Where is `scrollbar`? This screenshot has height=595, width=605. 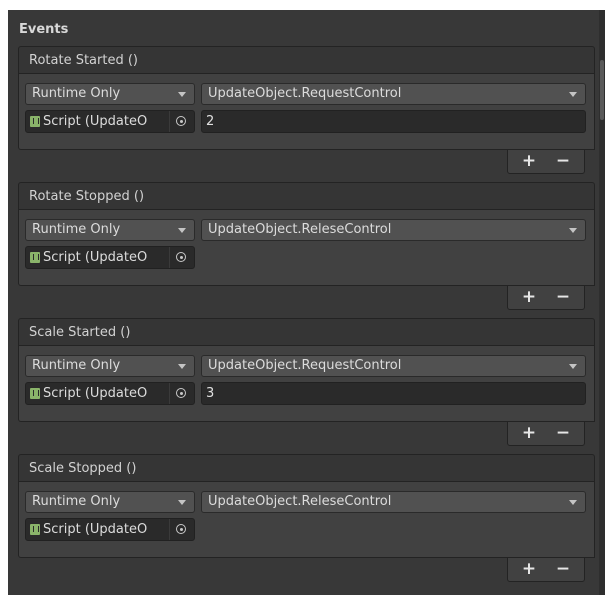
scrollbar is located at coordinates (602, 302).